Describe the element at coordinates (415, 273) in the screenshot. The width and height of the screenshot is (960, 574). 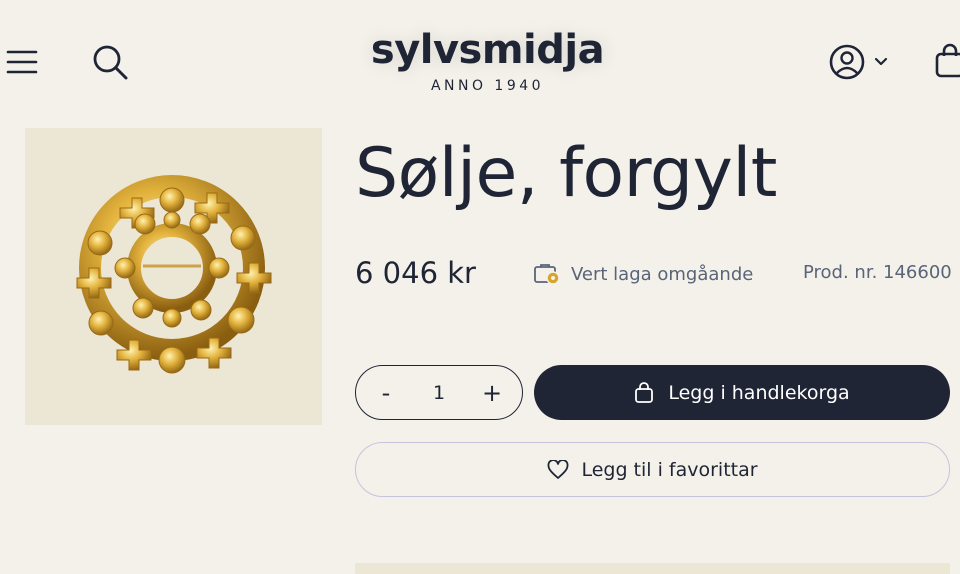
I see `product-price: 6 046 kr` at that location.